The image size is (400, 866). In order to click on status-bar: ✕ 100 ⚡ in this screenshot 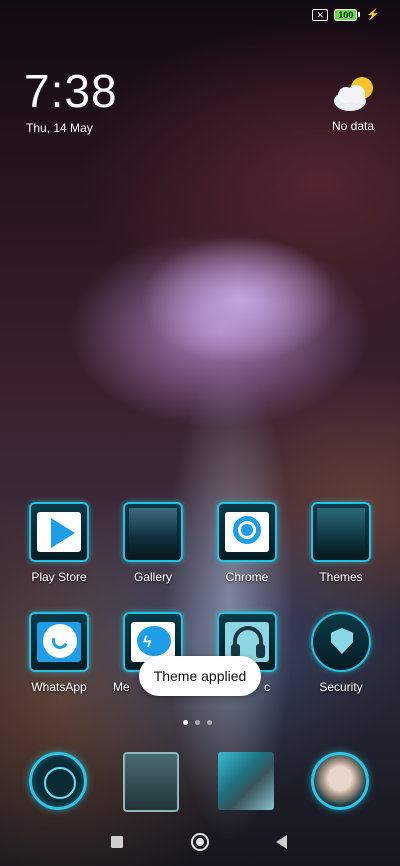, I will do `click(346, 14)`.